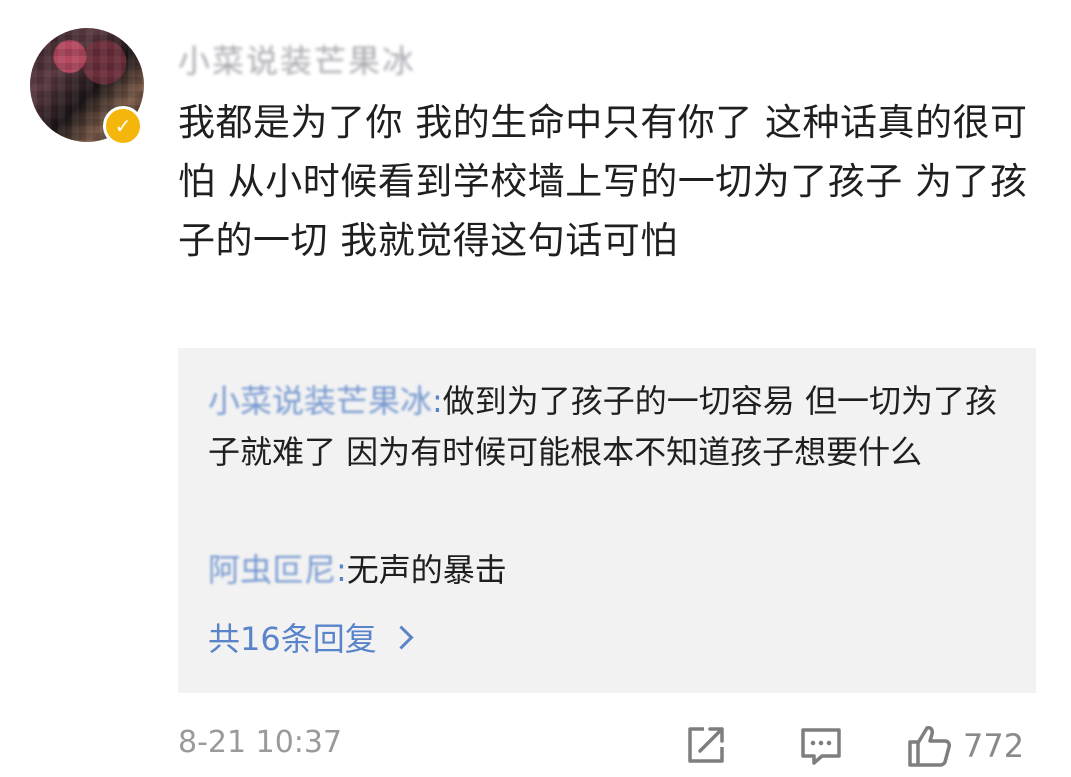  What do you see at coordinates (123, 126) in the screenshot?
I see `vip-badge-icon: ✓` at bounding box center [123, 126].